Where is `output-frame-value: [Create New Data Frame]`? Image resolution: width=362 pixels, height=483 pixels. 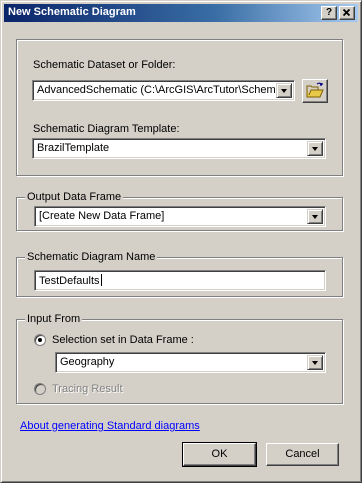
output-frame-value: [Create New Data Frame] is located at coordinates (102, 216).